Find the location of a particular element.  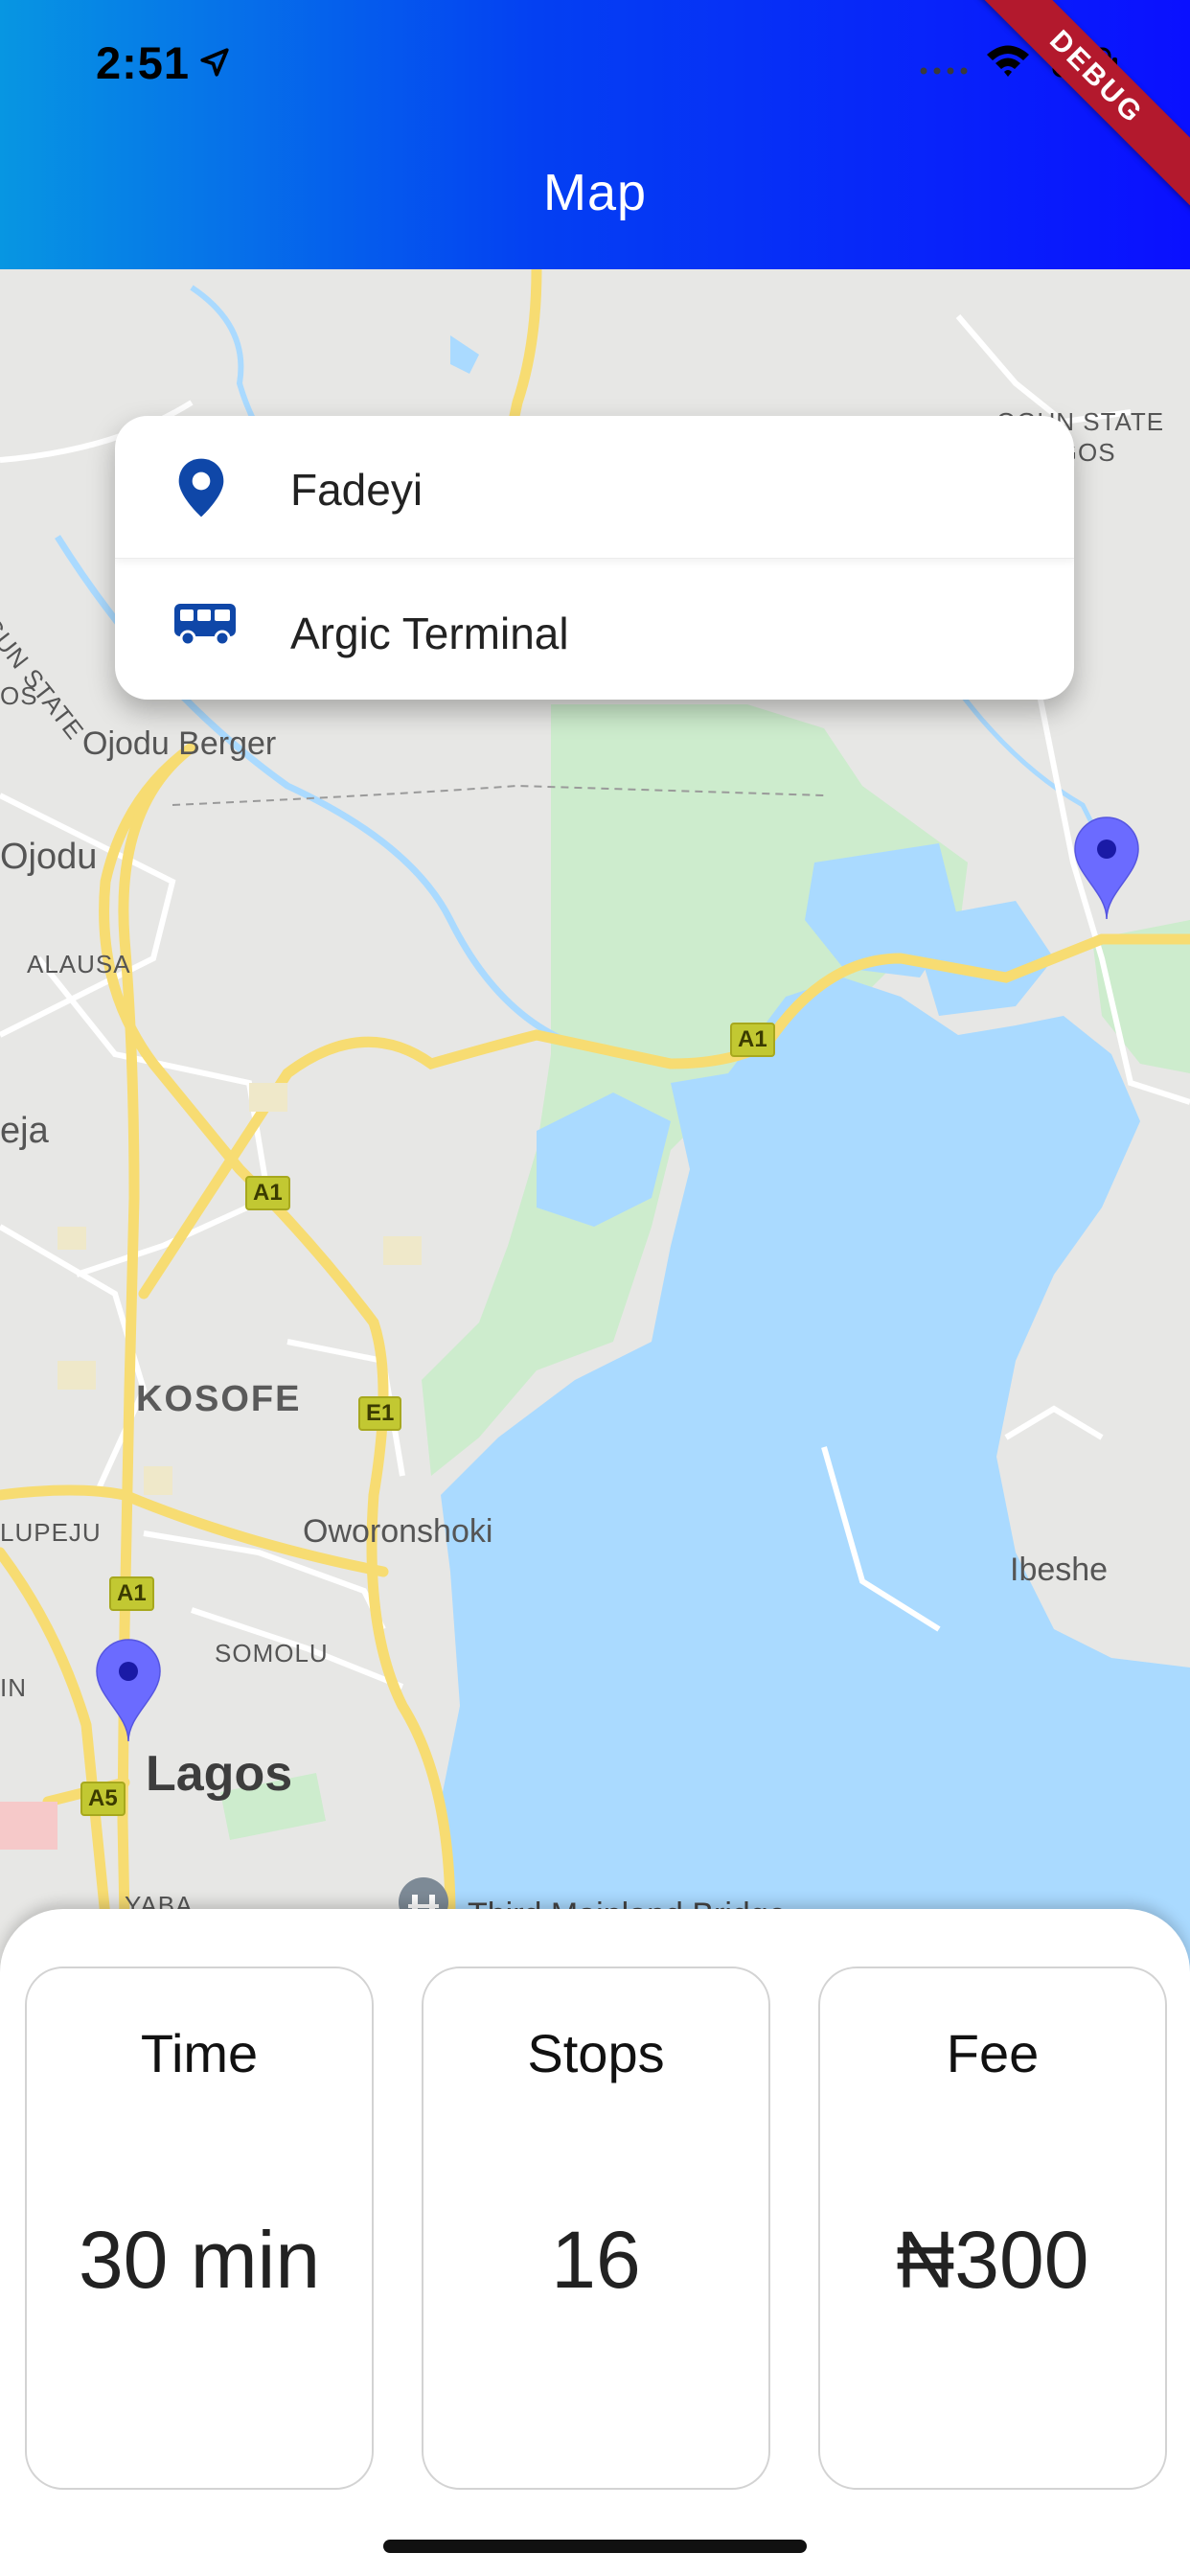

stops-value: 16 is located at coordinates (596, 2260).